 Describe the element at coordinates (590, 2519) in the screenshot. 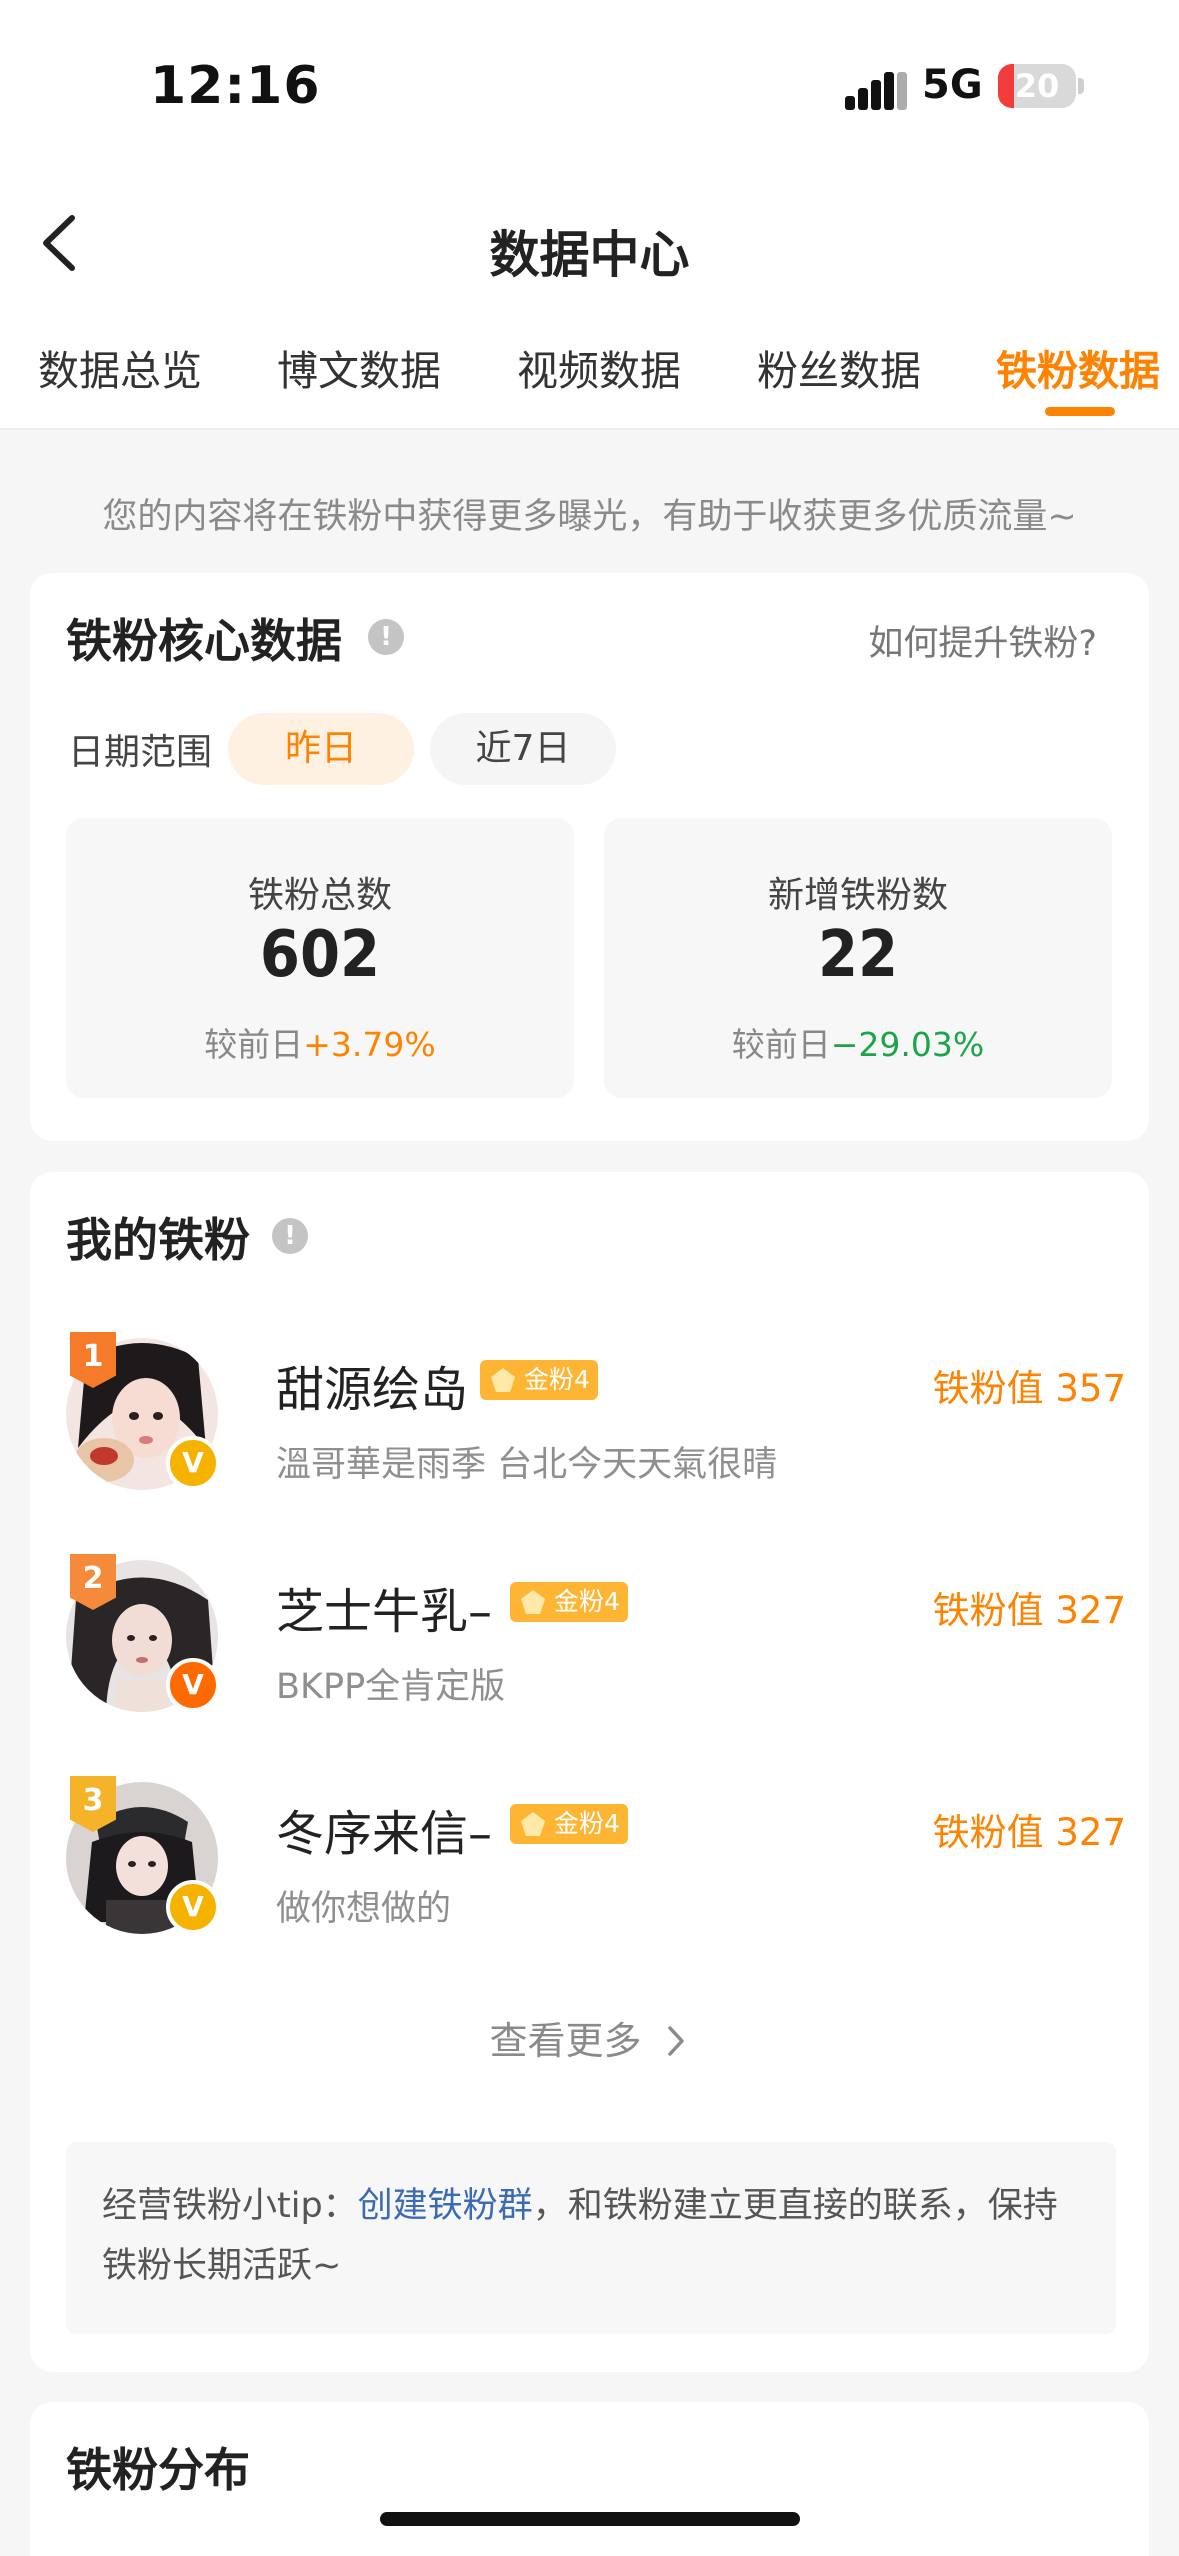

I see `home-indicator` at that location.